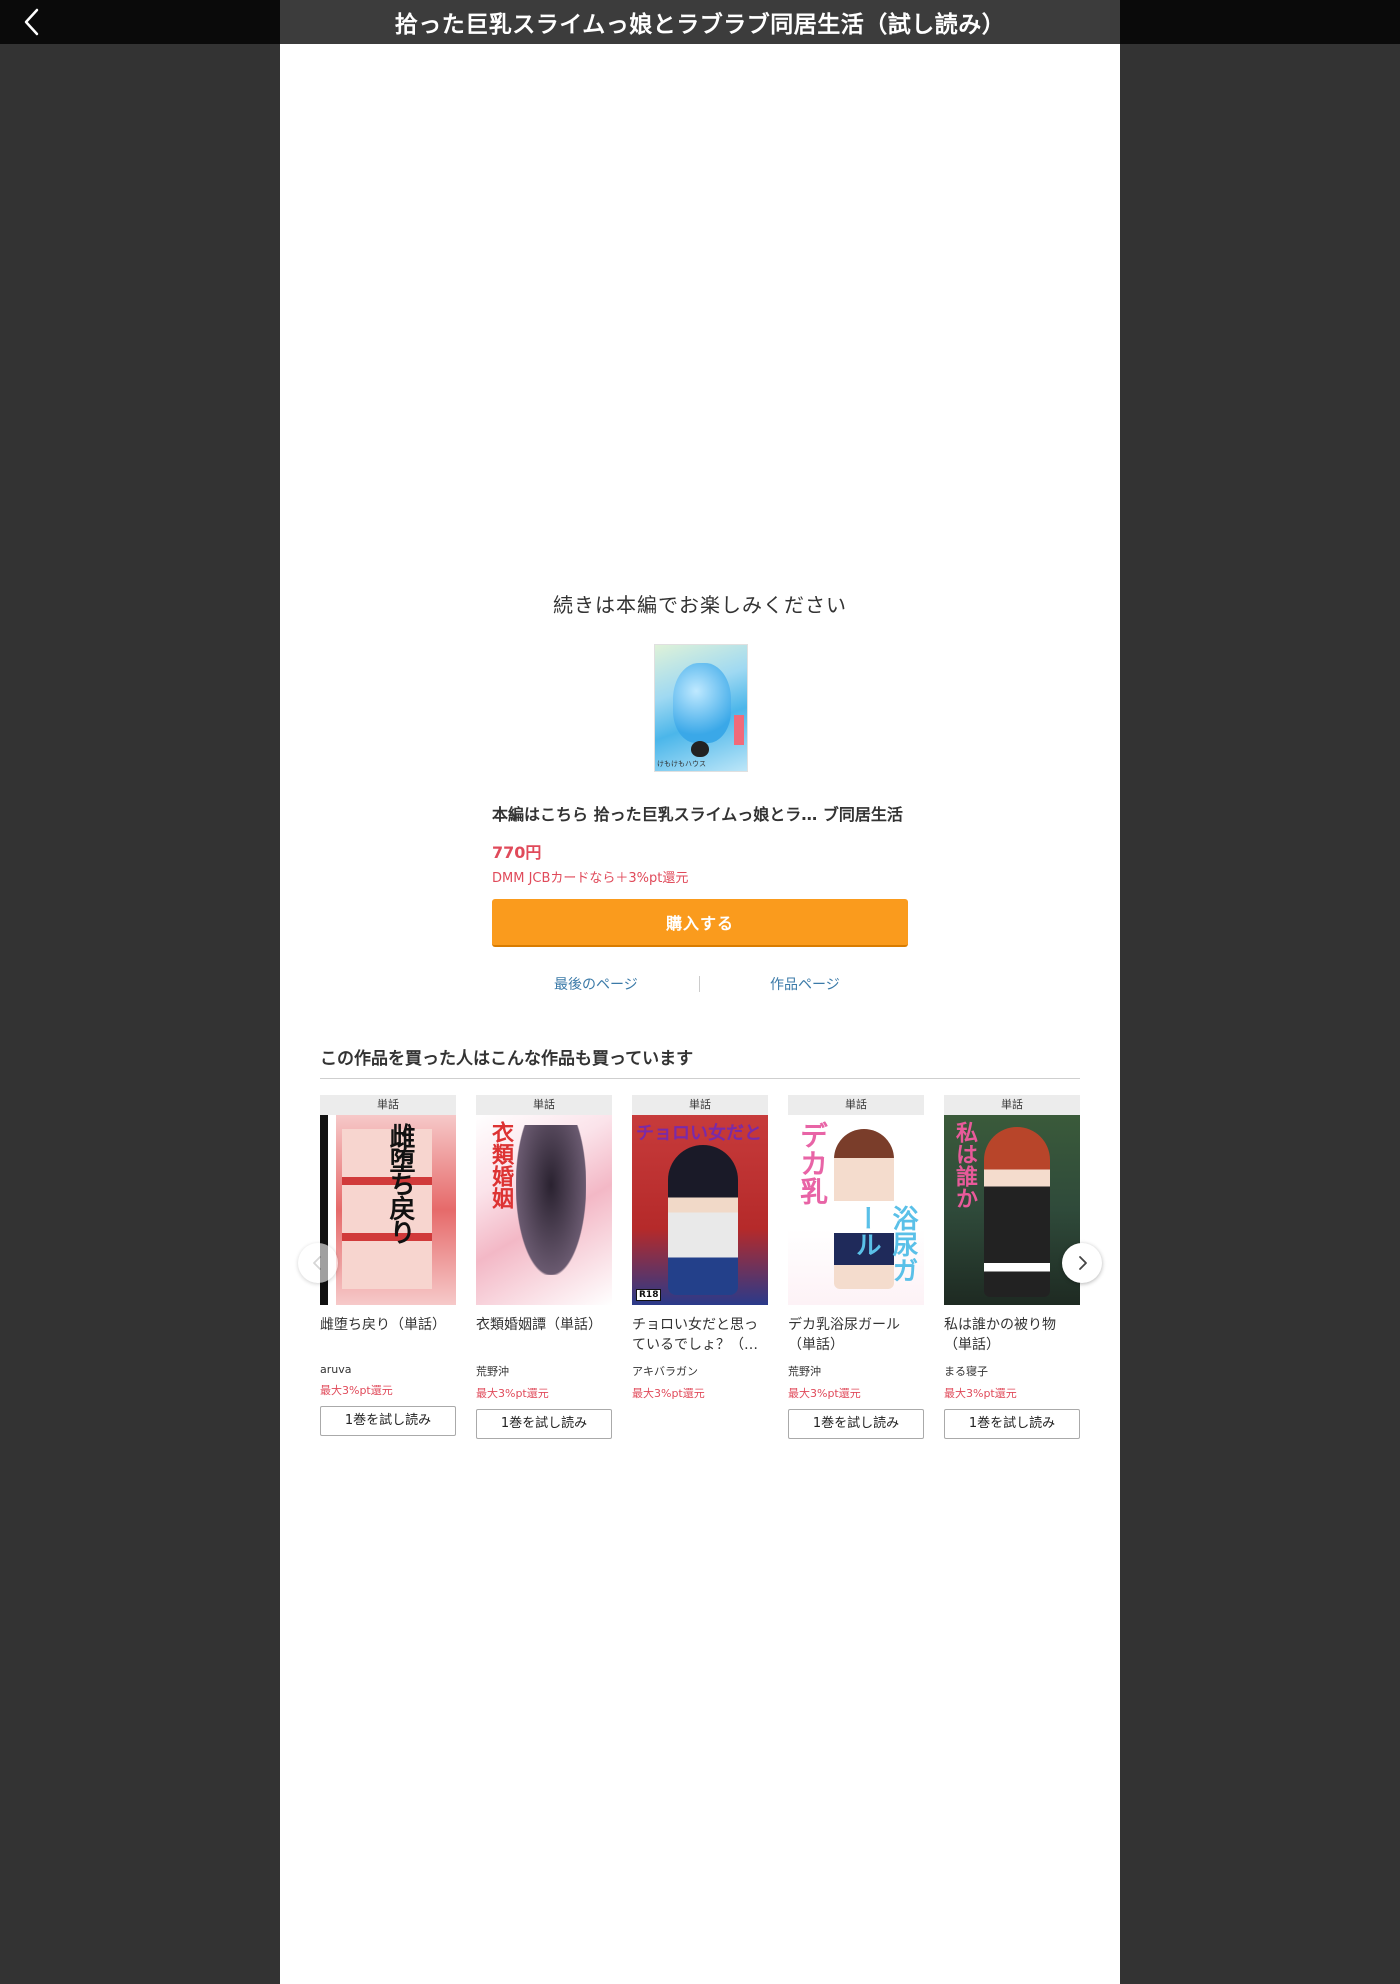 The width and height of the screenshot is (1400, 1984). Describe the element at coordinates (596, 984) in the screenshot. I see `last-page-link: 最後のページ` at that location.